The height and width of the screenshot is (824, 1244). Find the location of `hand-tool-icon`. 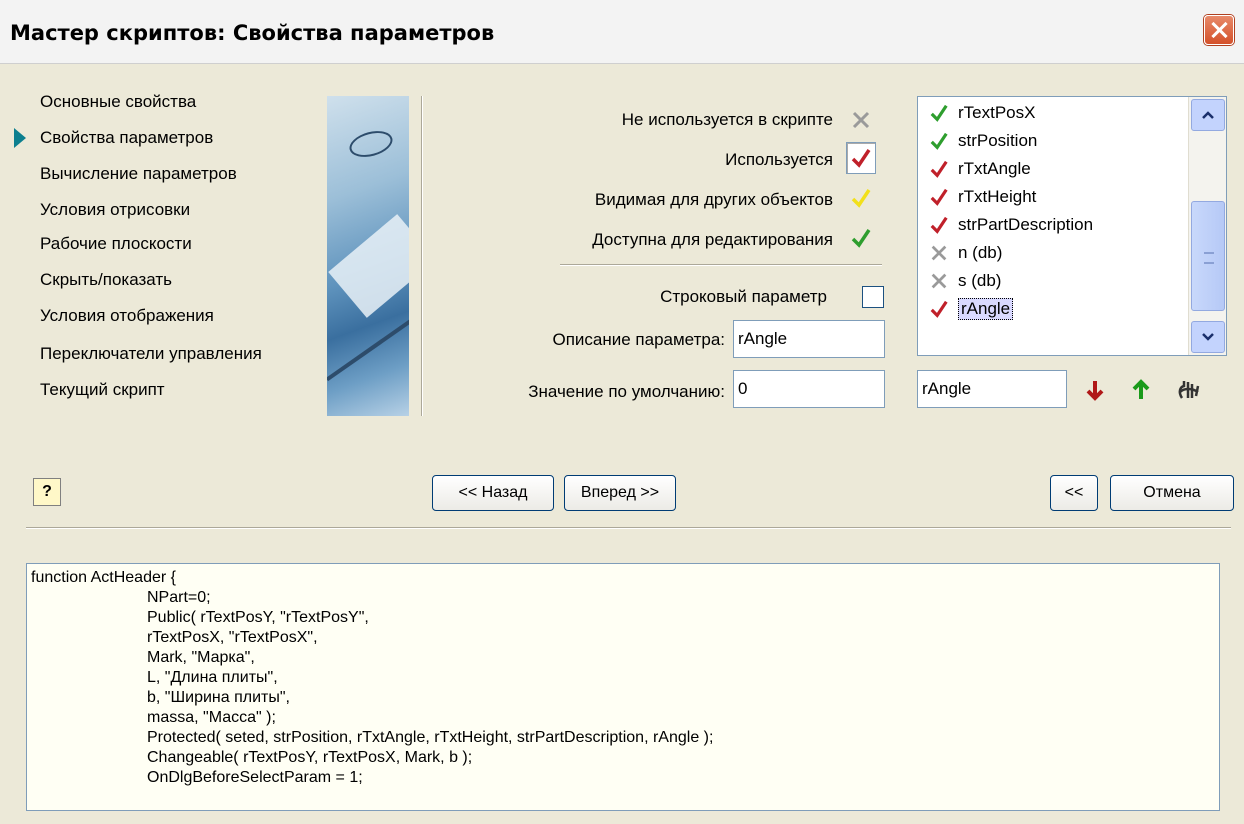

hand-tool-icon is located at coordinates (1189, 390).